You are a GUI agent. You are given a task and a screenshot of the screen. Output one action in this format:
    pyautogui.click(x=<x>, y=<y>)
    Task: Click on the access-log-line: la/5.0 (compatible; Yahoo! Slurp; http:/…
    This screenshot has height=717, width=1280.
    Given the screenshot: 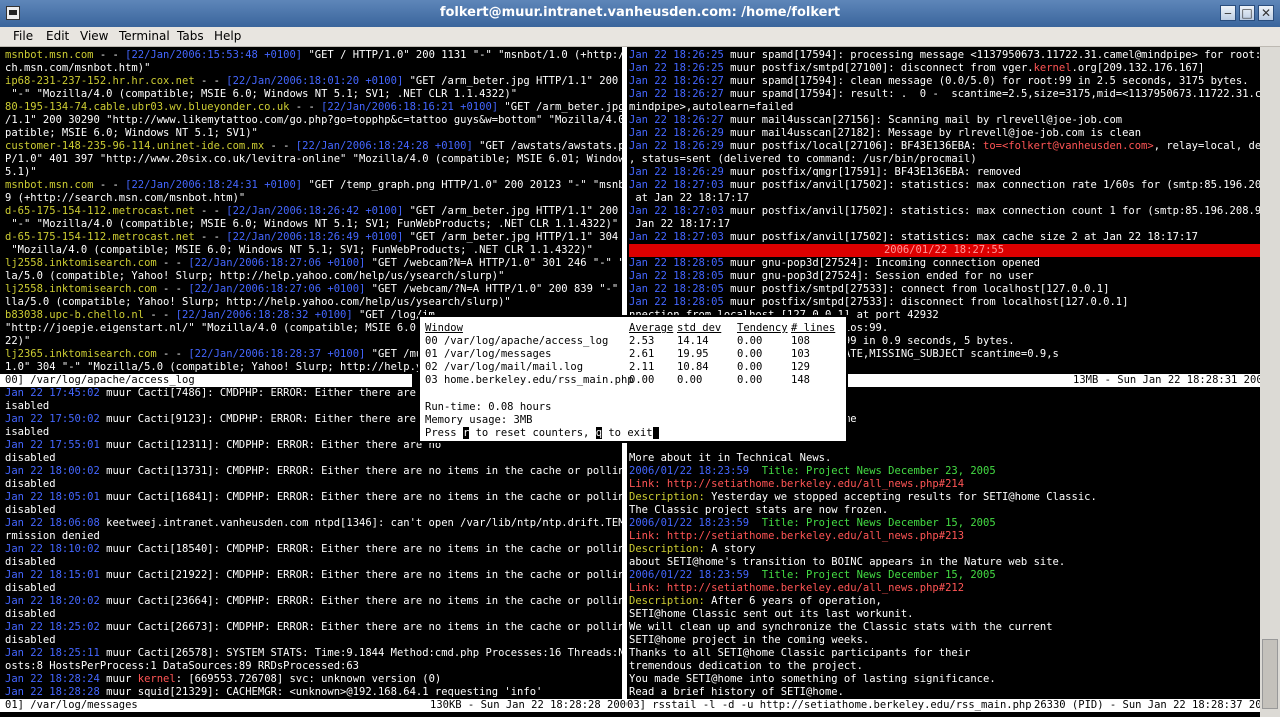 What is the action you would take?
    pyautogui.click(x=255, y=276)
    